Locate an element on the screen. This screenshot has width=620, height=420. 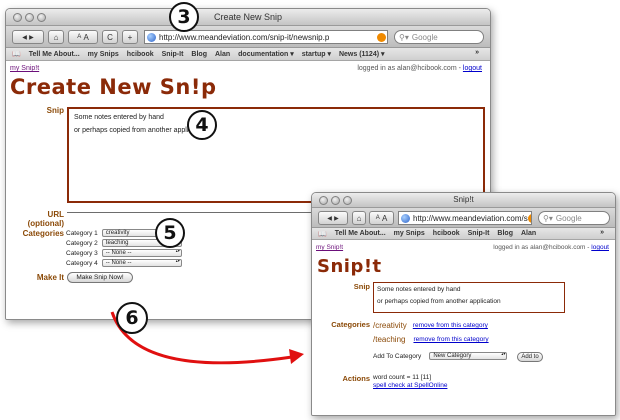
reload-button: C is located at coordinates (110, 37).